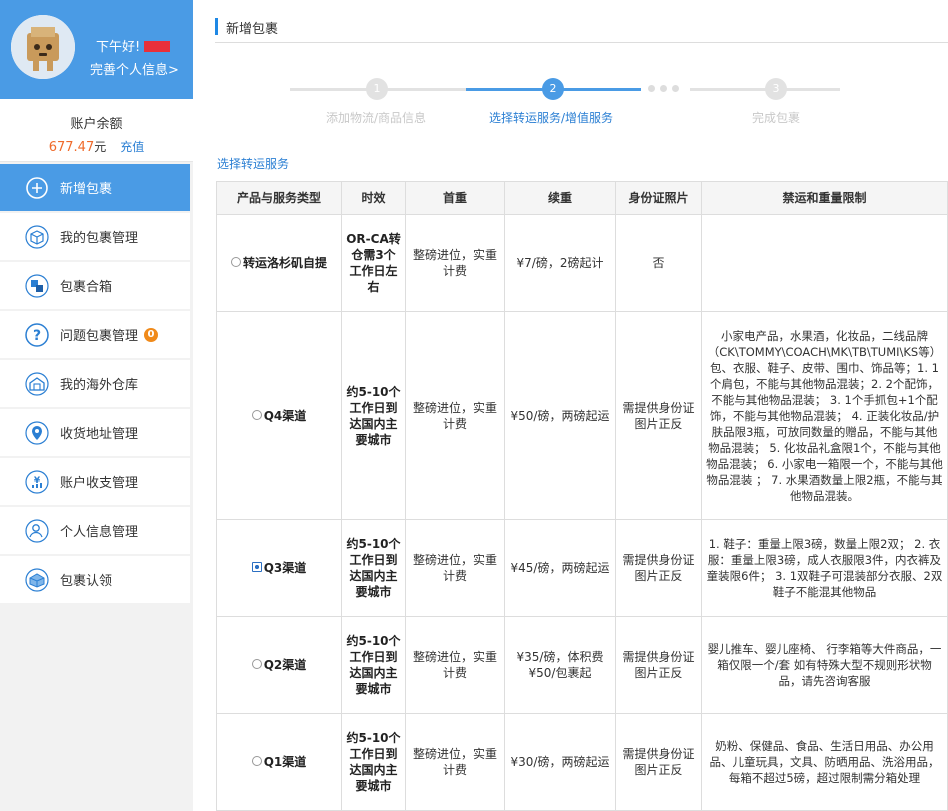 Image resolution: width=948 pixels, height=811 pixels. I want to click on service-option-q4: Q4渠道, so click(278, 416).